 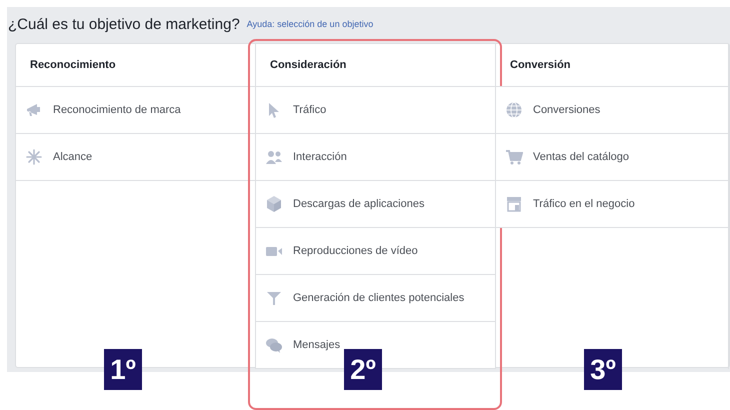 What do you see at coordinates (34, 157) in the screenshot?
I see `burst-icon` at bounding box center [34, 157].